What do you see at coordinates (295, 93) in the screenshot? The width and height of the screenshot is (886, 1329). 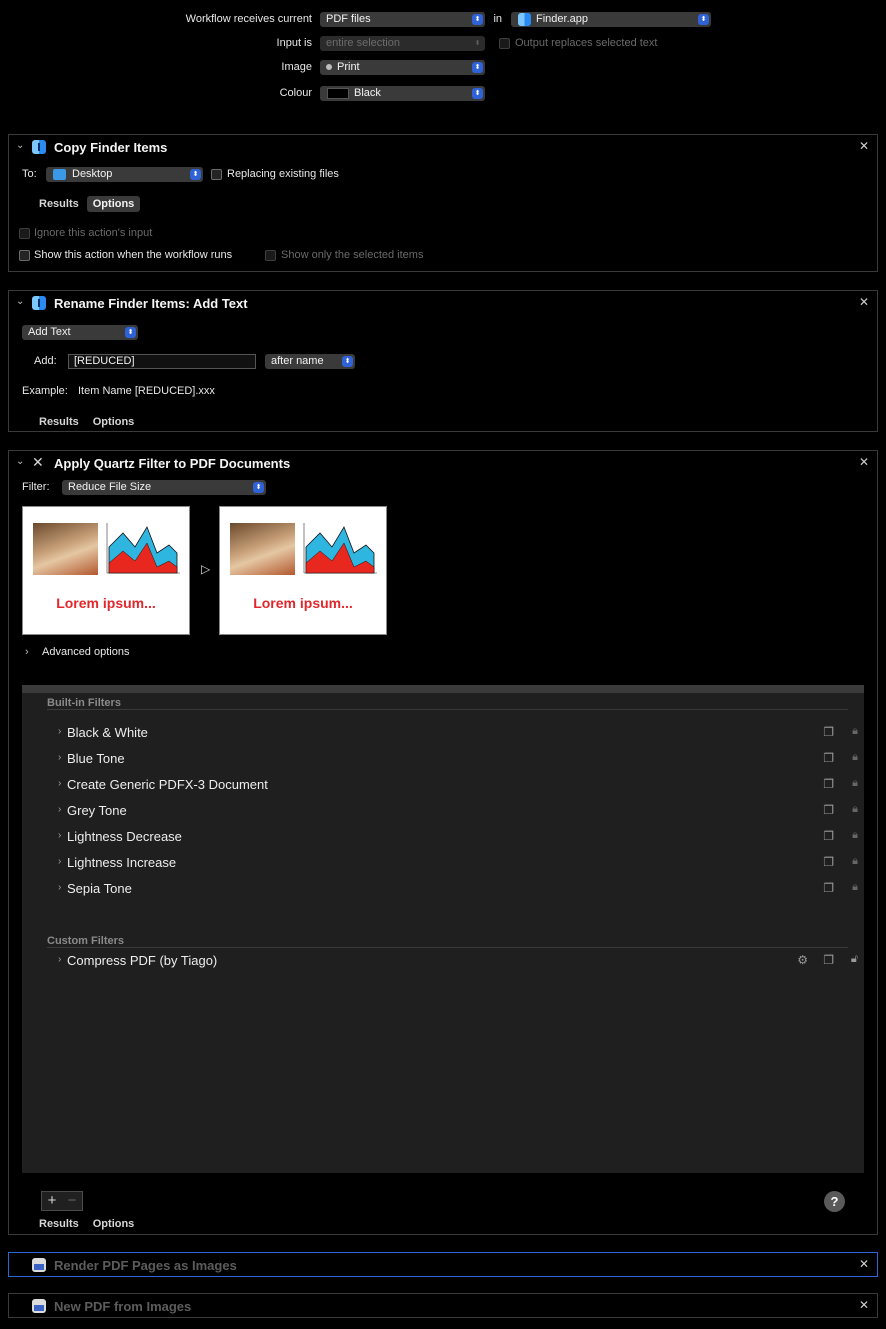 I see `colour-label: Colour` at bounding box center [295, 93].